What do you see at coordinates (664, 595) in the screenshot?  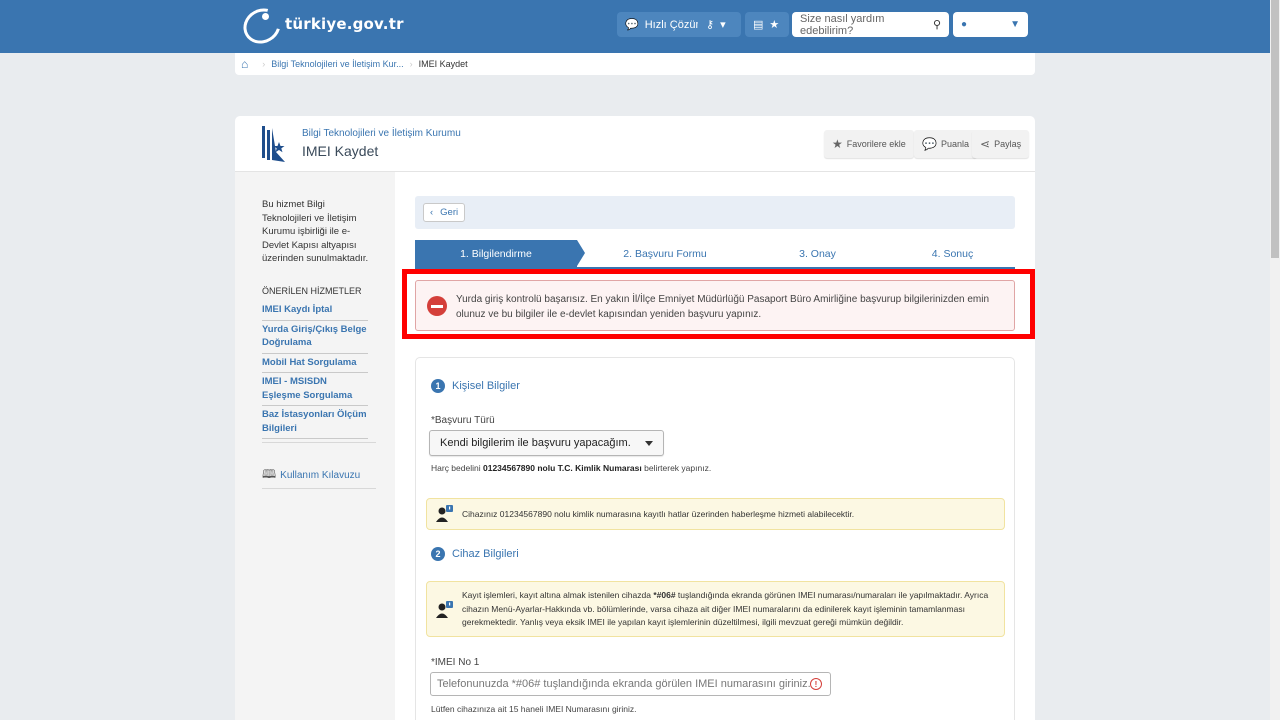 I see `info-device-code: *#06#` at bounding box center [664, 595].